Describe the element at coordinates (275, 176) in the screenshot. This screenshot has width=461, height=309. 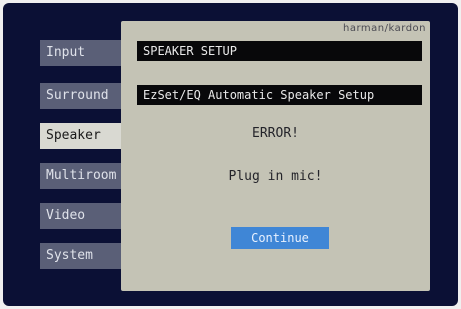
I see `error-message: Plug in mic!` at that location.